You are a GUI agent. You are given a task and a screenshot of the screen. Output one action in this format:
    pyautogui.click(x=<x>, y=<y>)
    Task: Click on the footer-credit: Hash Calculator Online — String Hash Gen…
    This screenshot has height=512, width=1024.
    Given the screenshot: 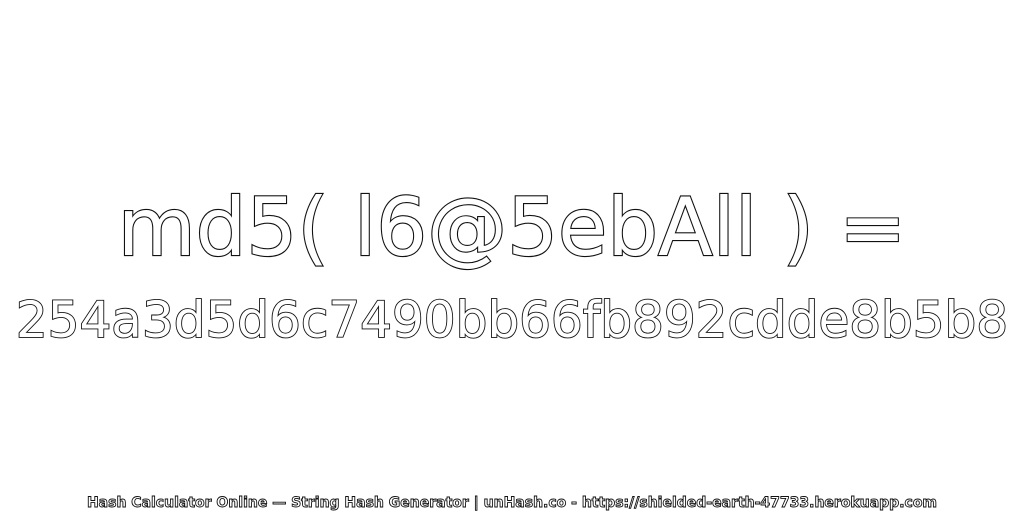 What is the action you would take?
    pyautogui.click(x=512, y=503)
    